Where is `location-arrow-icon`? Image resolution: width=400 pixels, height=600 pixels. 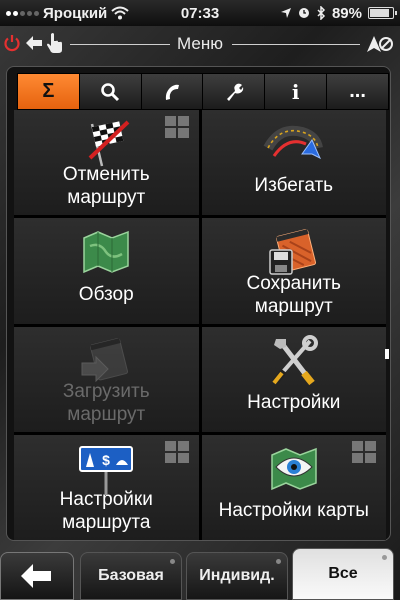
location-arrow-icon is located at coordinates (285, 13).